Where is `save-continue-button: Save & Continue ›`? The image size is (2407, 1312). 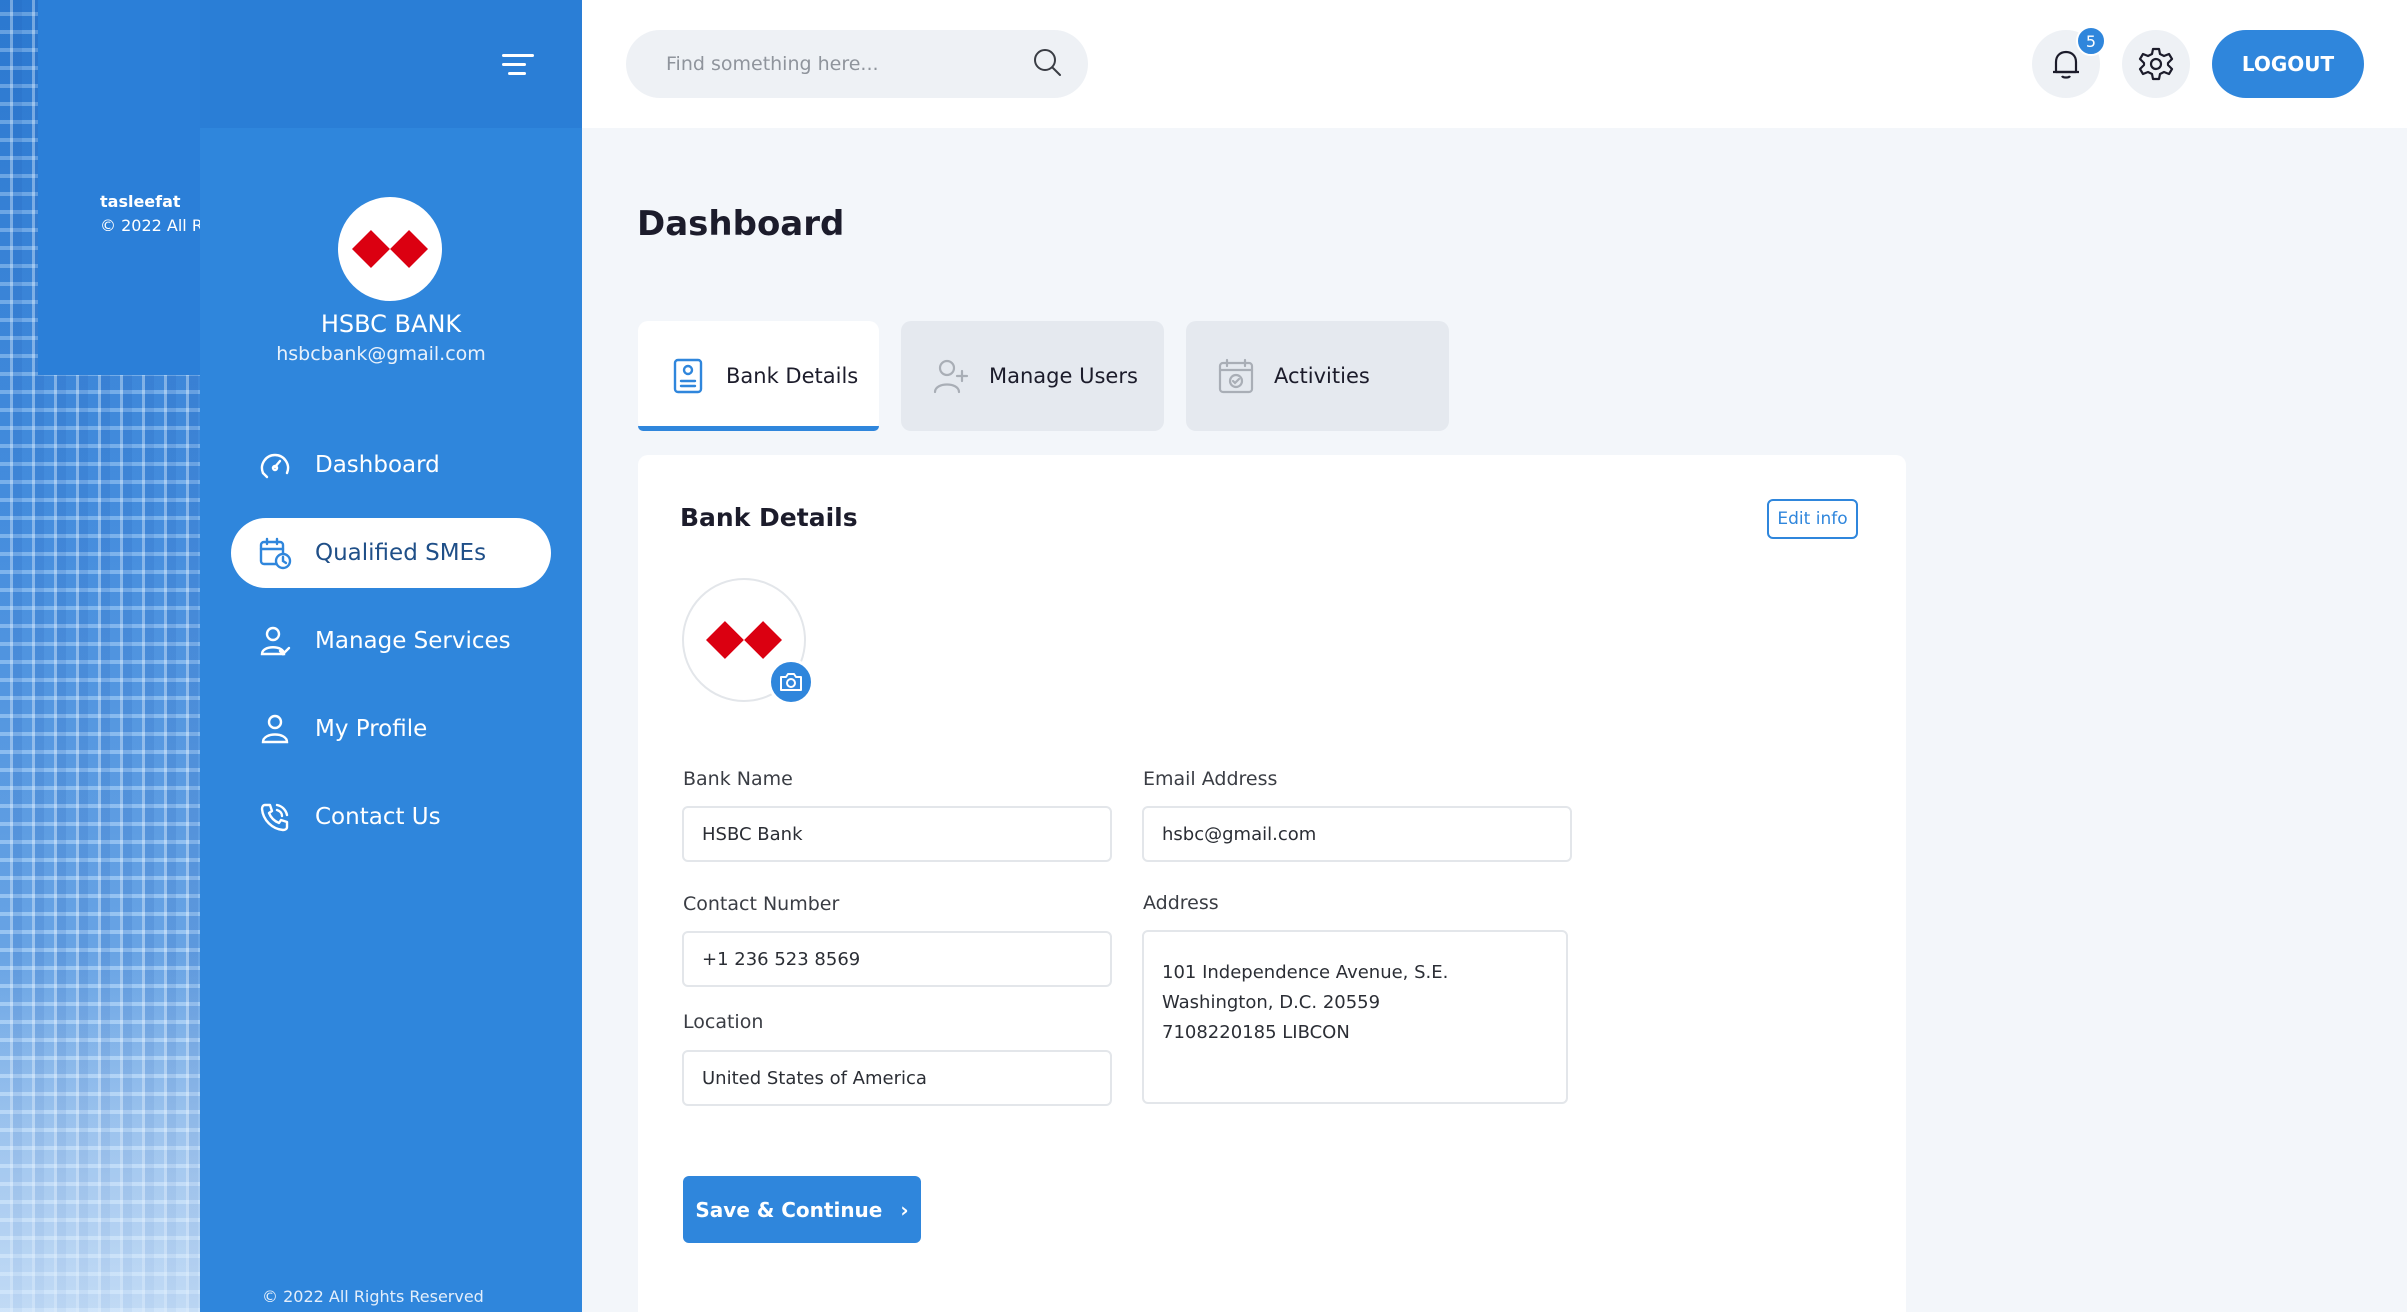 save-continue-button: Save & Continue › is located at coordinates (802, 1209).